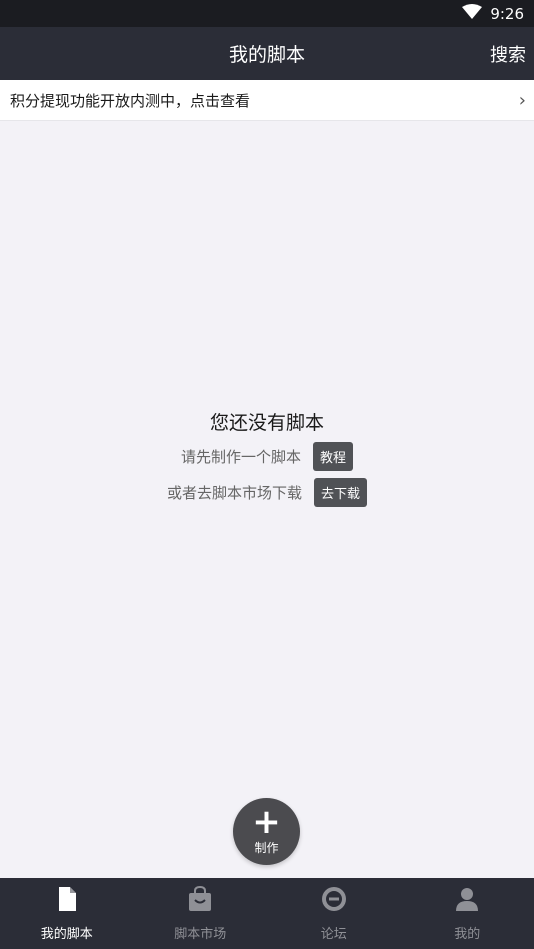 The height and width of the screenshot is (949, 534). I want to click on app-bar: 我的脚本 搜索, so click(267, 53).